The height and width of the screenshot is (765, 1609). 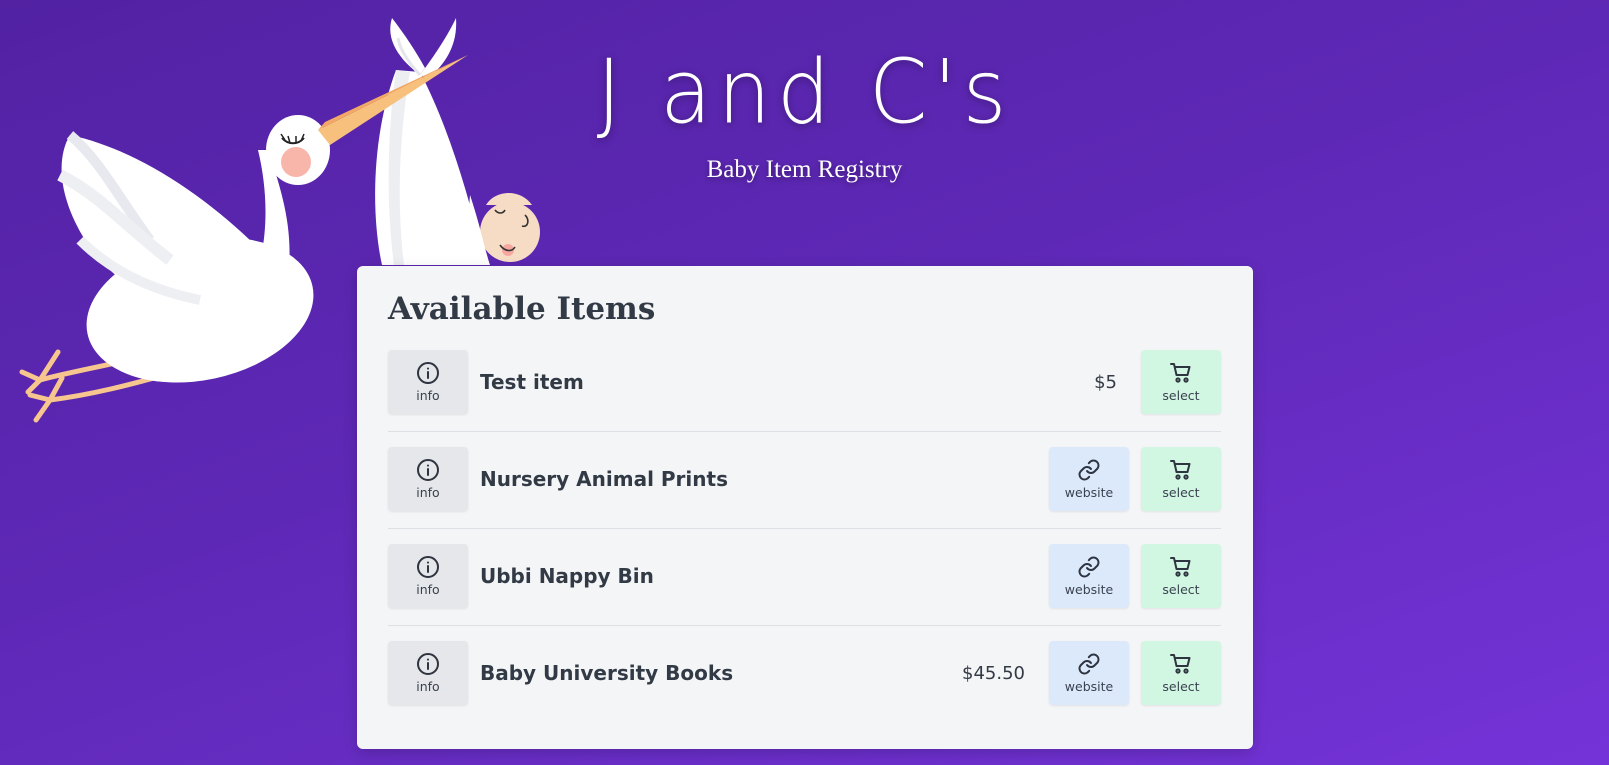 What do you see at coordinates (567, 576) in the screenshot?
I see `item-name: Ubbi Nappy Bin` at bounding box center [567, 576].